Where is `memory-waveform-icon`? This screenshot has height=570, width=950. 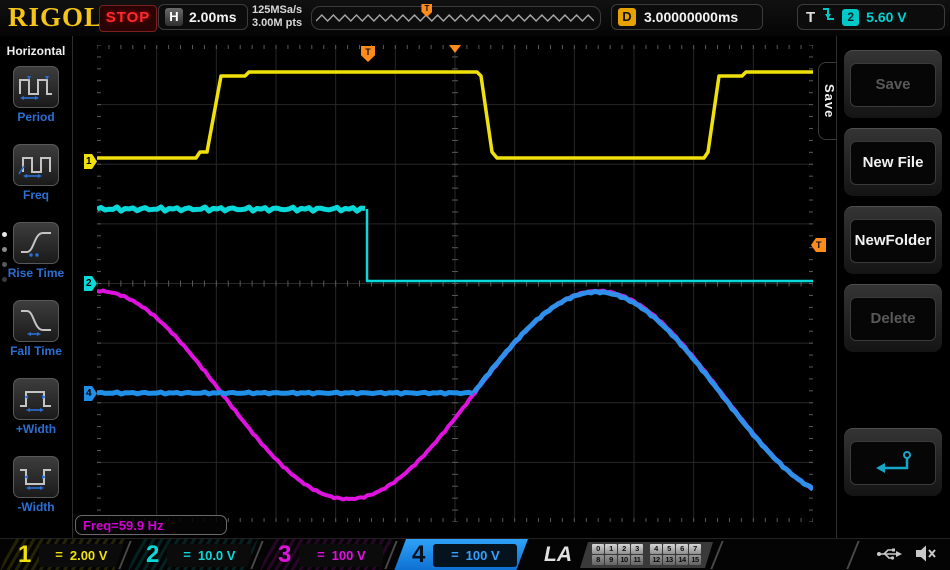
memory-waveform-icon is located at coordinates (455, 18).